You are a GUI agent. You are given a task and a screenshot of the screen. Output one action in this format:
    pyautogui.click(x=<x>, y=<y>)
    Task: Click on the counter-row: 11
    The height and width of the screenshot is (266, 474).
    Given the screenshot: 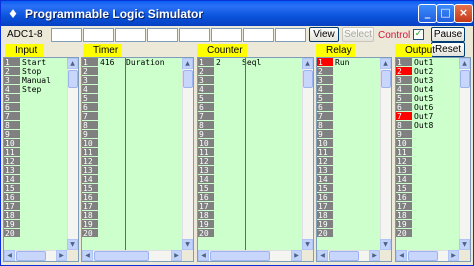 What is the action you would take?
    pyautogui.click(x=255, y=152)
    